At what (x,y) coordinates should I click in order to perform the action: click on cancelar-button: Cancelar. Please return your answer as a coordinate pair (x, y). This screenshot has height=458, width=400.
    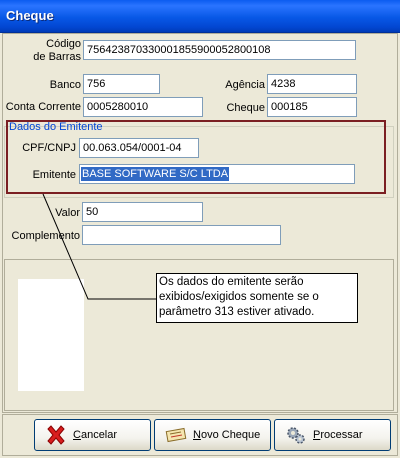
    Looking at the image, I should click on (92, 435).